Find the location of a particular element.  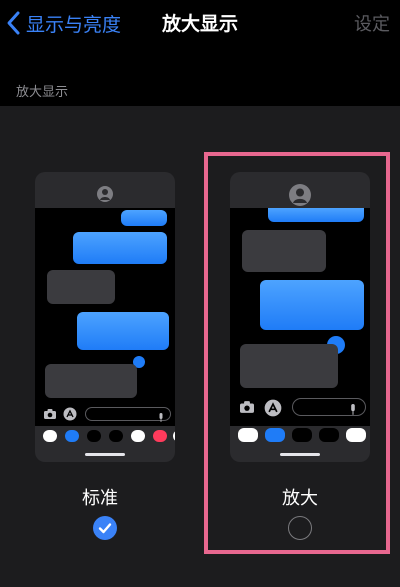

checkmark-icon is located at coordinates (105, 528).